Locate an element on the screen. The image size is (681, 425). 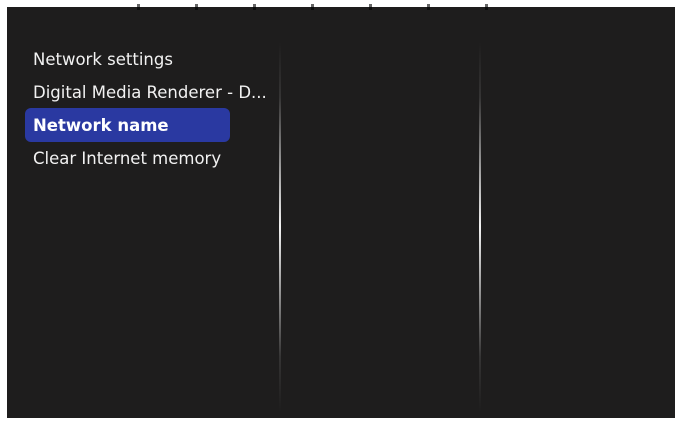
menu-item-network-settings: Network settings is located at coordinates (145, 59).